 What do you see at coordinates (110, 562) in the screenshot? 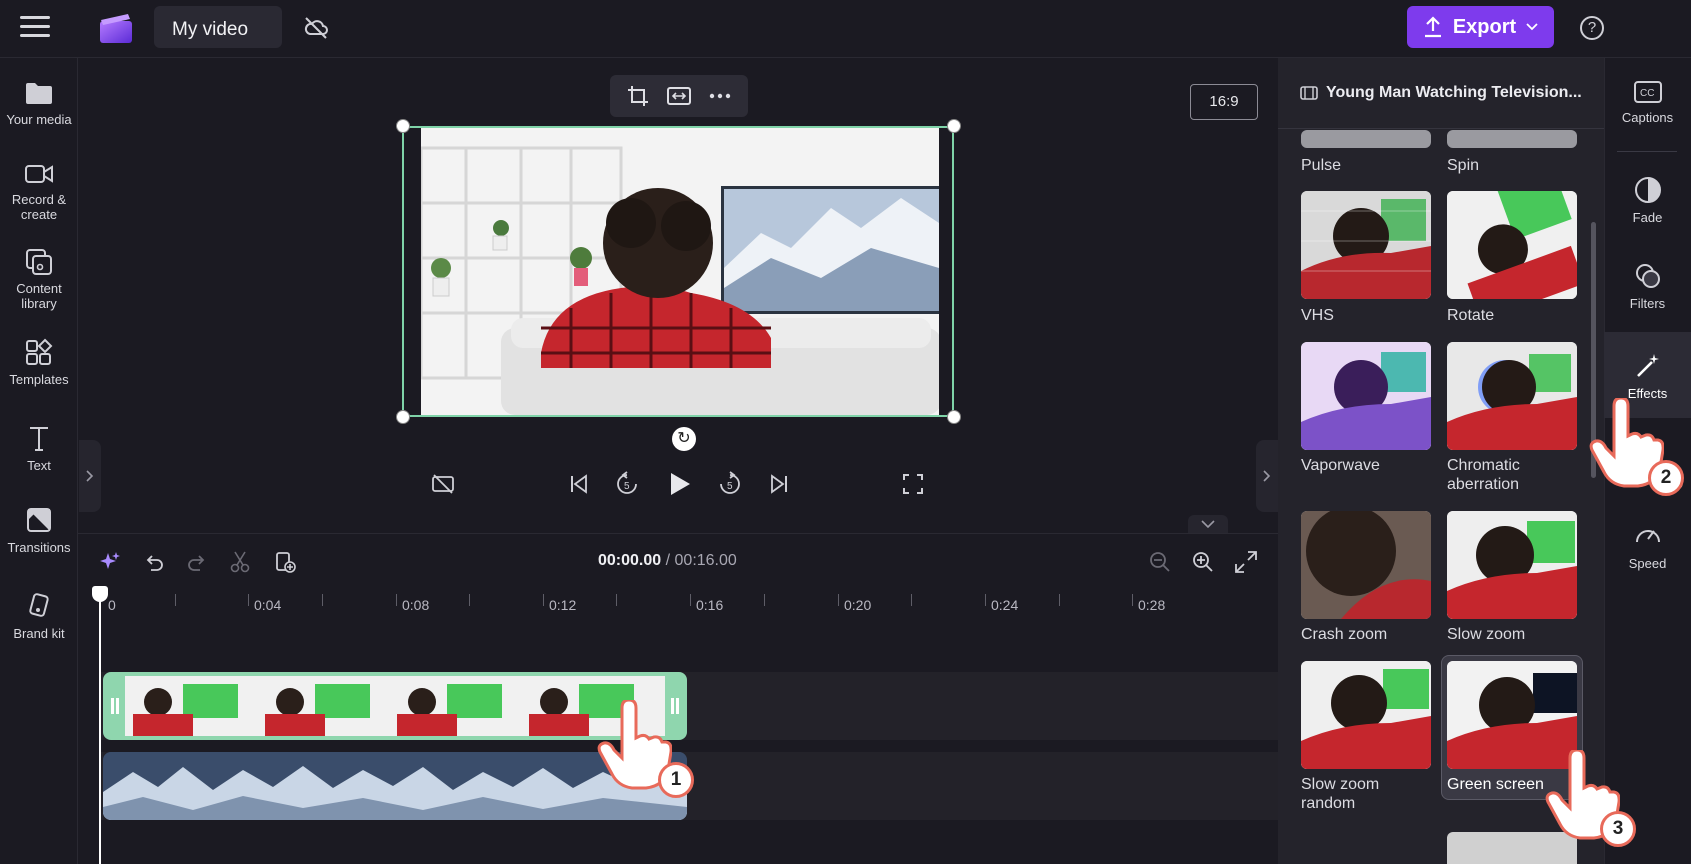
I see `ai-sparkle-icon` at bounding box center [110, 562].